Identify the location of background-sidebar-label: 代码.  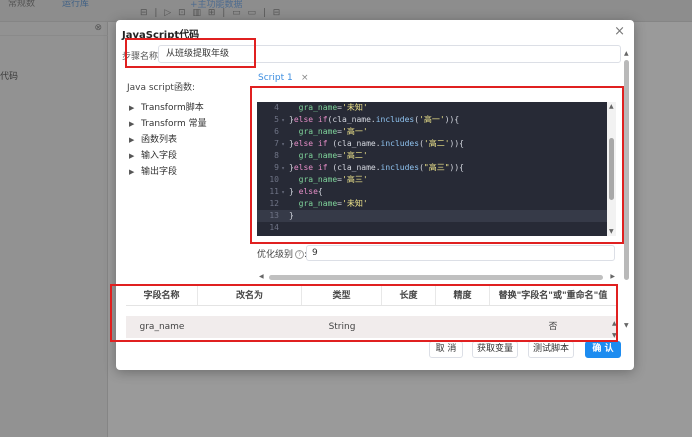
(9, 77).